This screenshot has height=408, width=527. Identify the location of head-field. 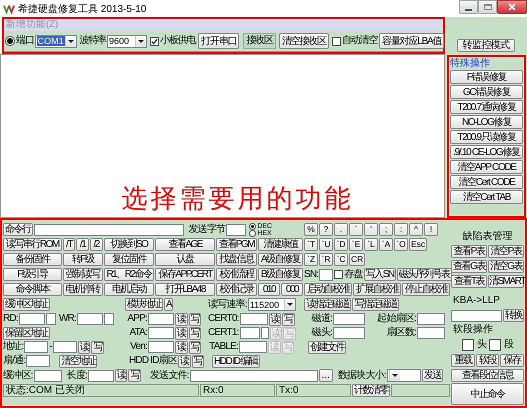
(349, 333).